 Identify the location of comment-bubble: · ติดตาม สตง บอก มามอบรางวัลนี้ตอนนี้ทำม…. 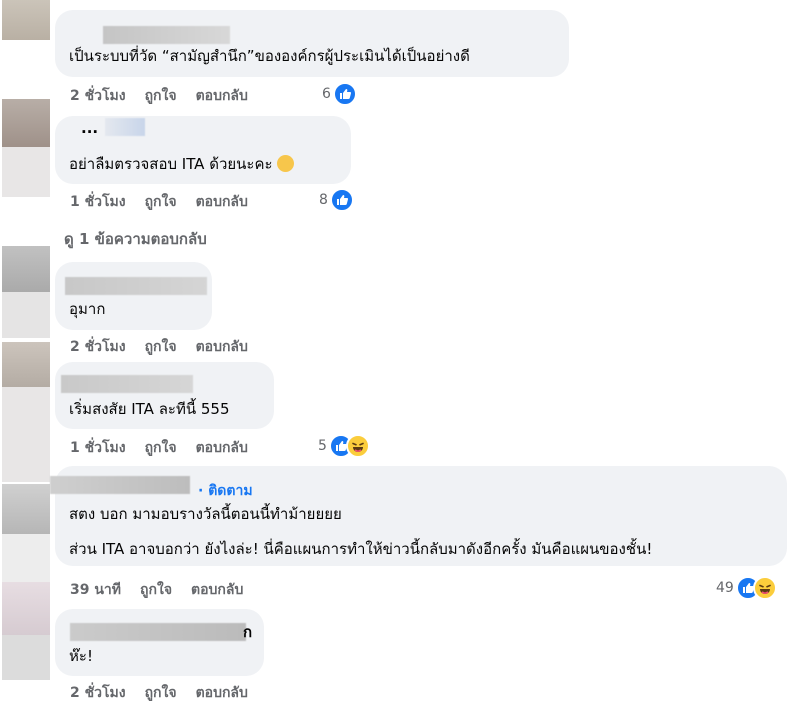
(418, 516).